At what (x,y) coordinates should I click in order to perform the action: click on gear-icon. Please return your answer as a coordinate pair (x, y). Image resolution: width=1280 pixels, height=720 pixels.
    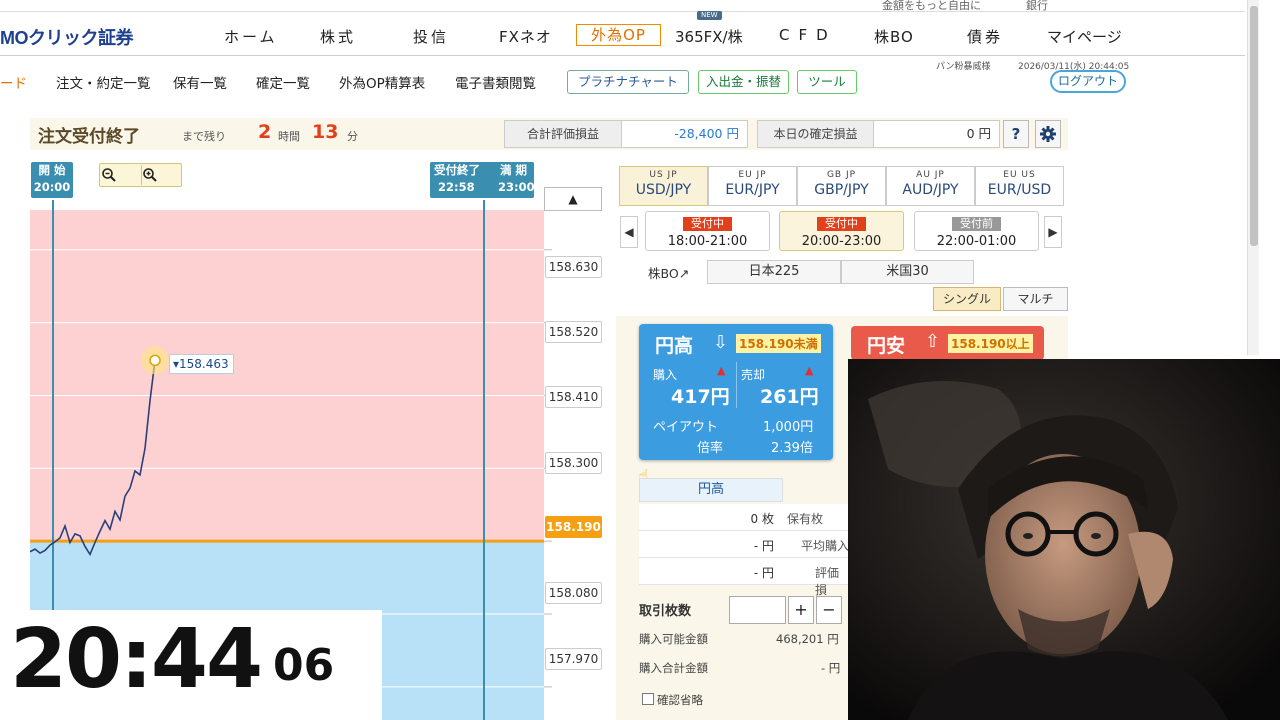
    Looking at the image, I should click on (1048, 134).